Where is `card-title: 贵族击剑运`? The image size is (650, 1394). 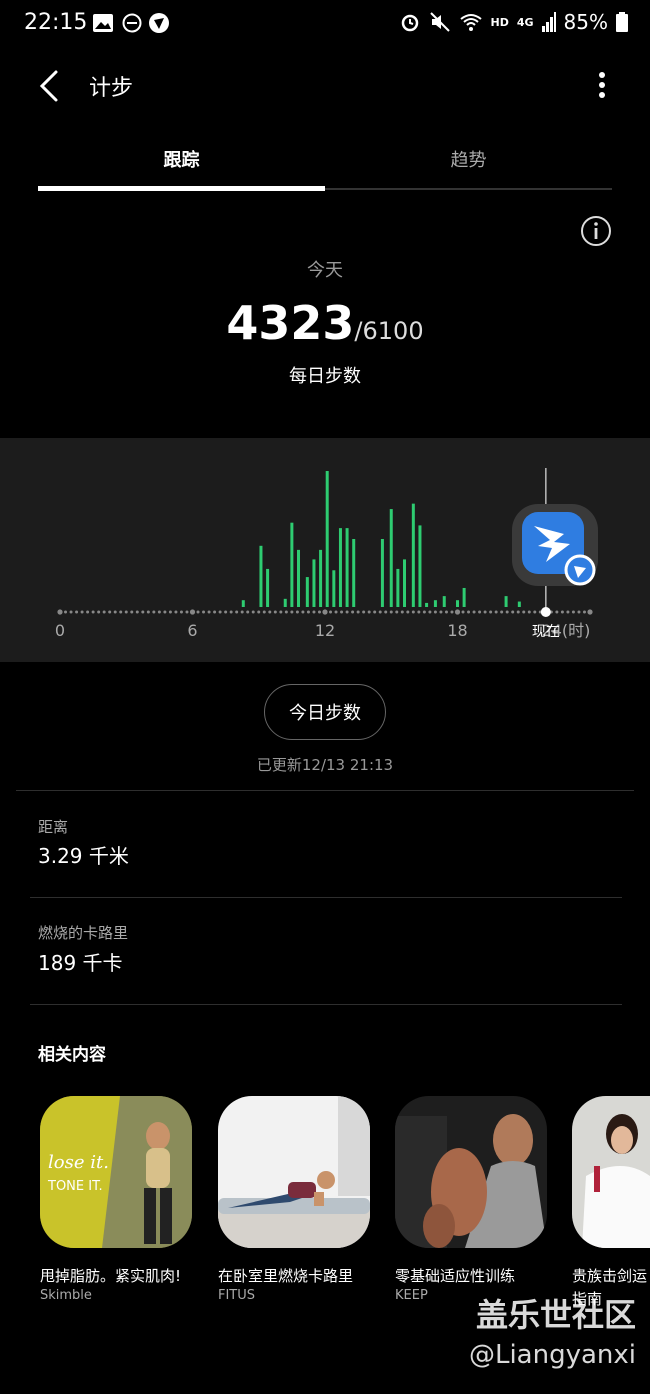
card-title: 贵族击剑运 is located at coordinates (610, 1276).